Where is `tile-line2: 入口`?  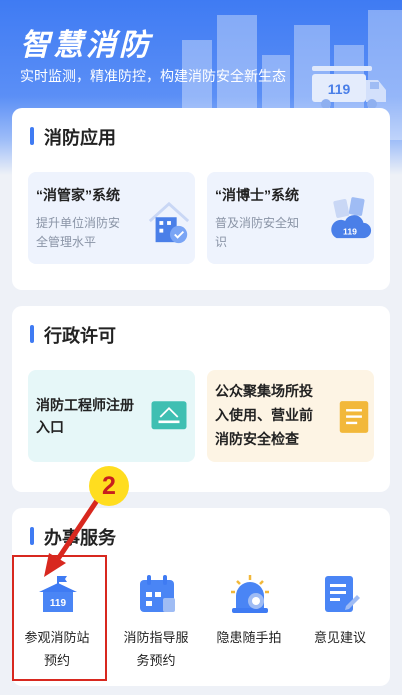
tile-line2: 入口 is located at coordinates (50, 427).